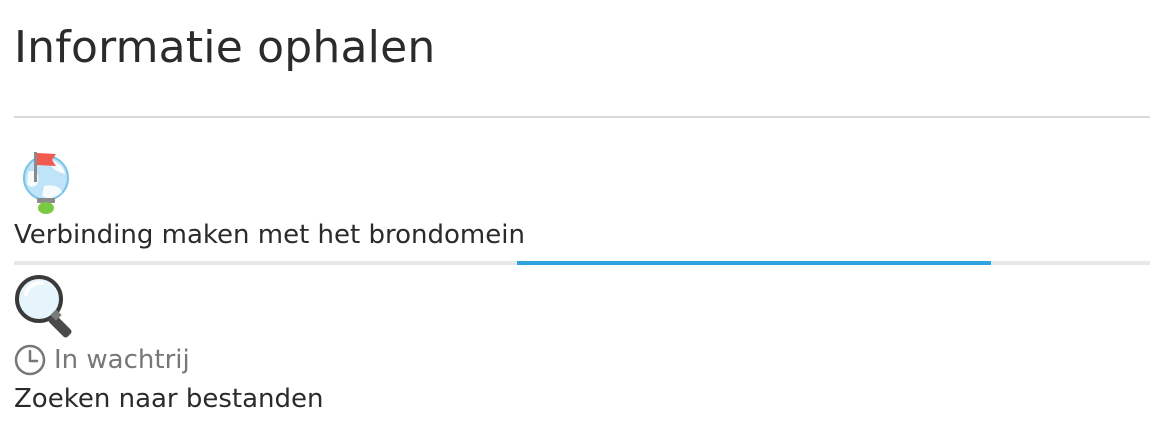 The height and width of the screenshot is (438, 1168). Describe the element at coordinates (582, 117) in the screenshot. I see `title-divider` at that location.